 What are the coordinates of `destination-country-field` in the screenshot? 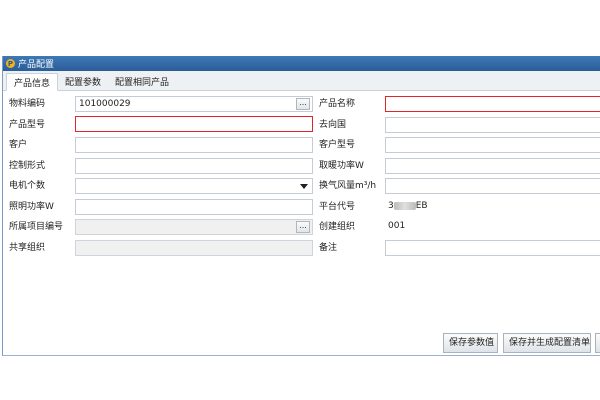 It's located at (492, 125).